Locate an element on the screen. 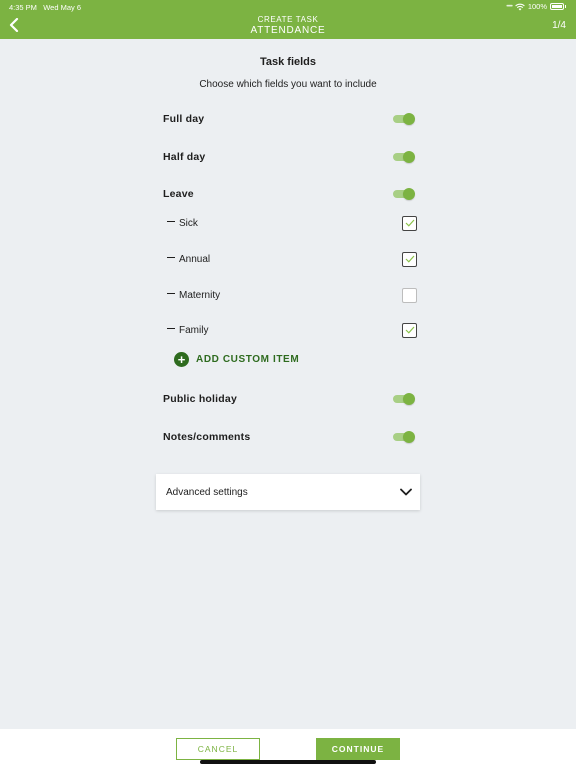  public-holiday-toggle is located at coordinates (404, 399).